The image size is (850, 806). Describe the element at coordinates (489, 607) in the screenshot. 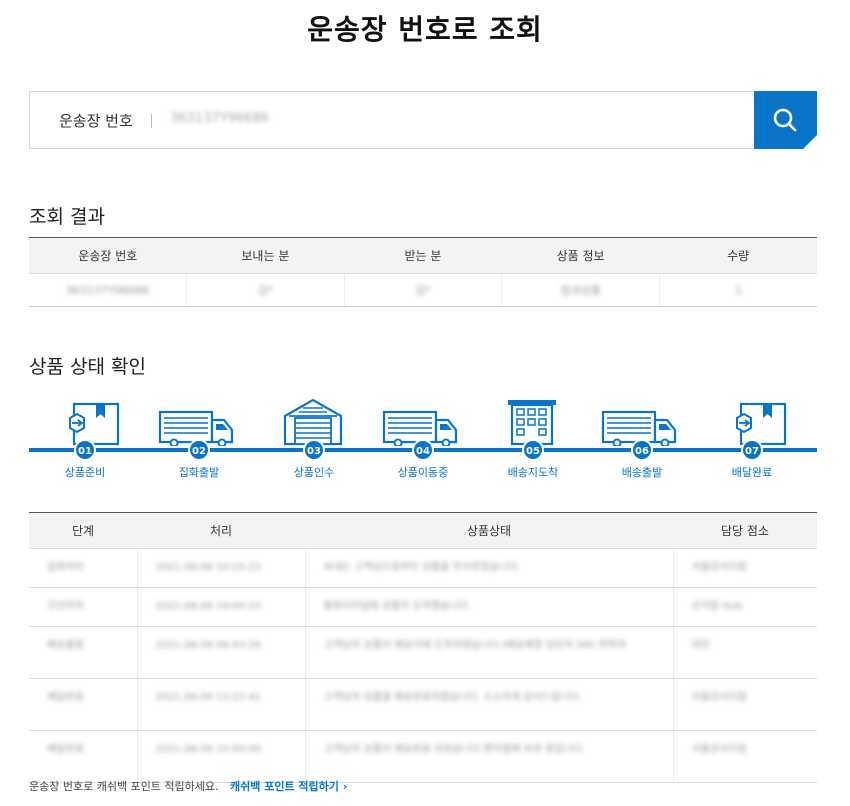

I see `table-cell: 물류터미널에 상품이 도착했습니다.` at that location.